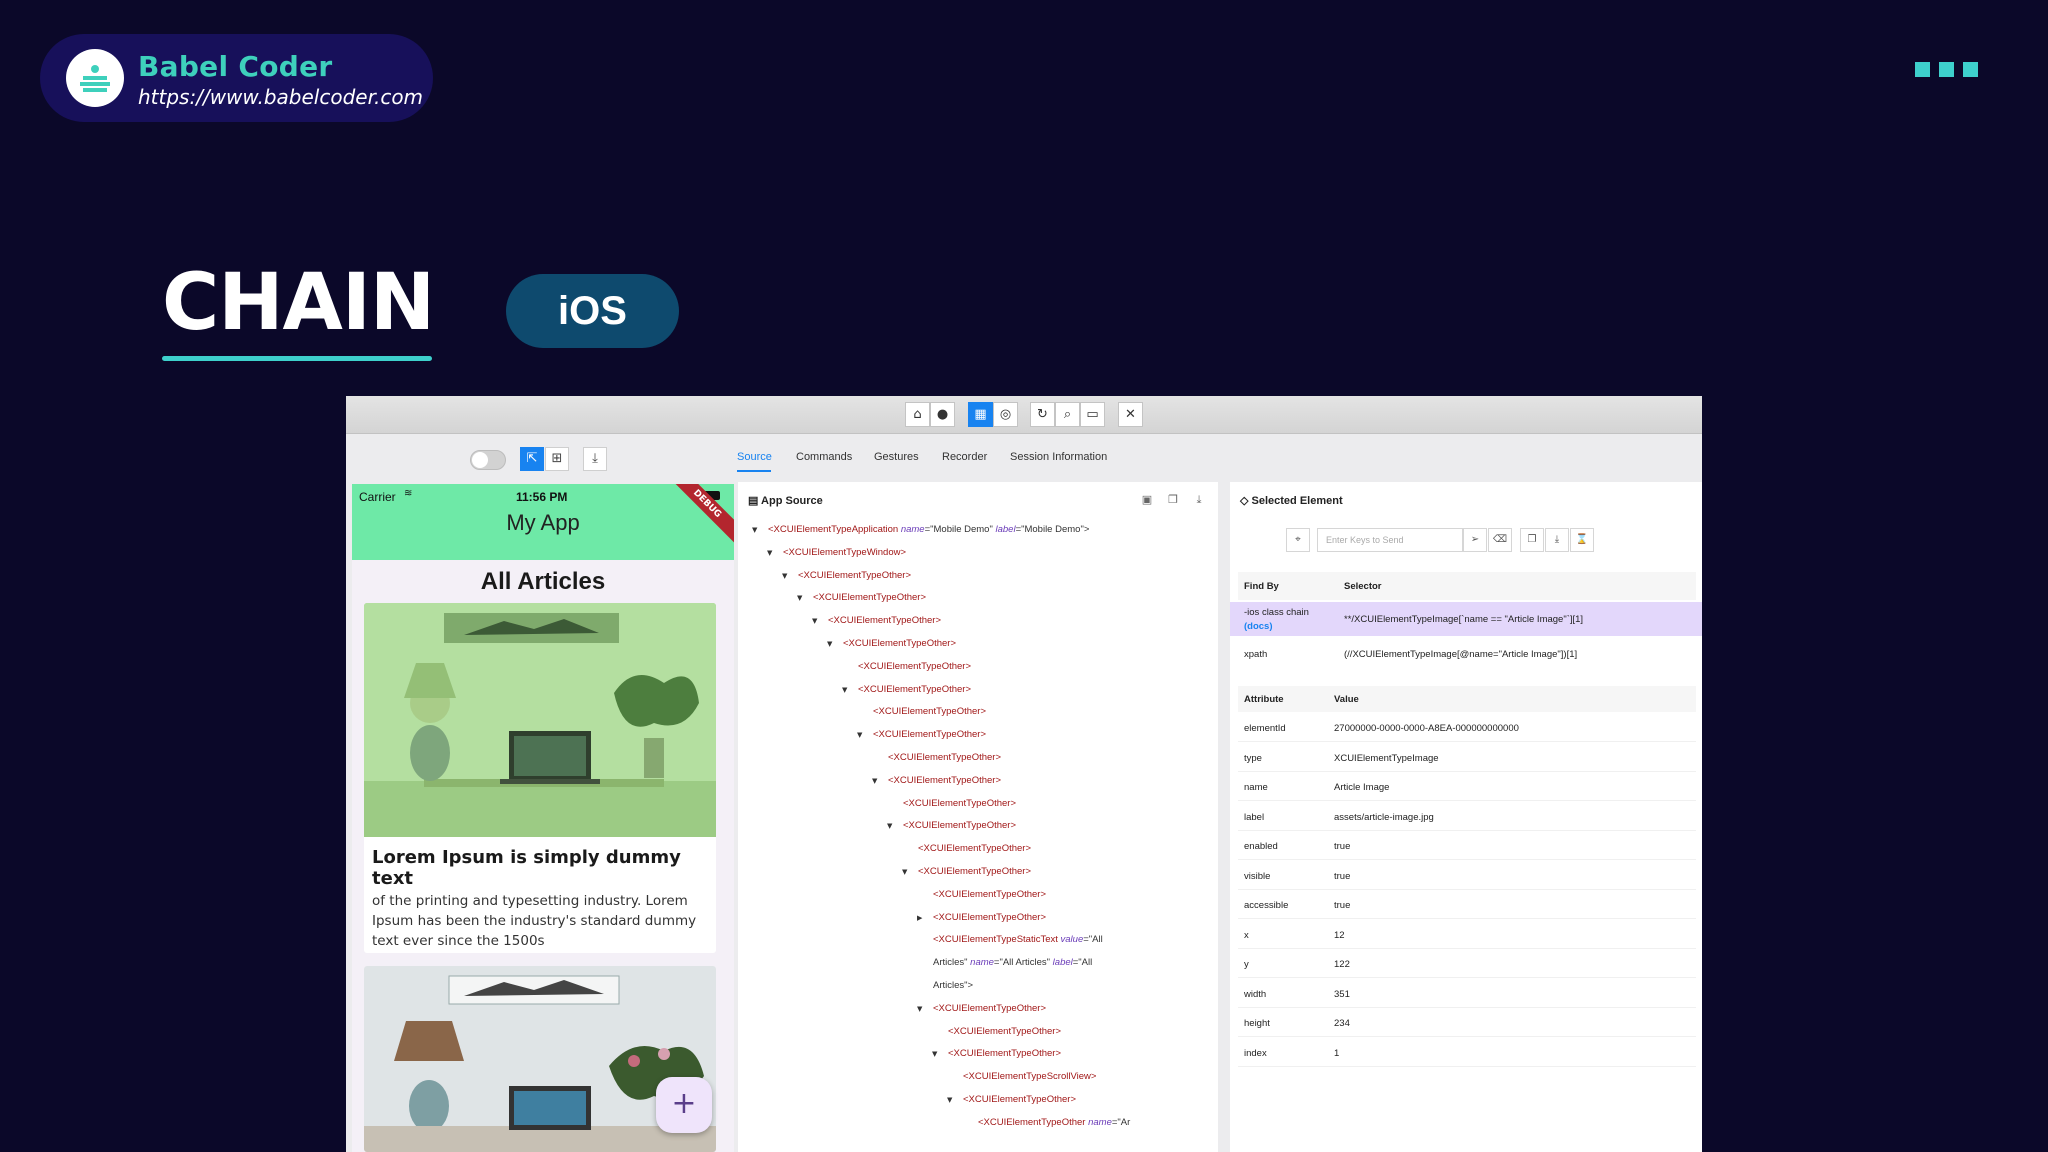 The image size is (2048, 1152). I want to click on source-node: <XCUIElementTypeStaticText value="All, so click(1018, 939).